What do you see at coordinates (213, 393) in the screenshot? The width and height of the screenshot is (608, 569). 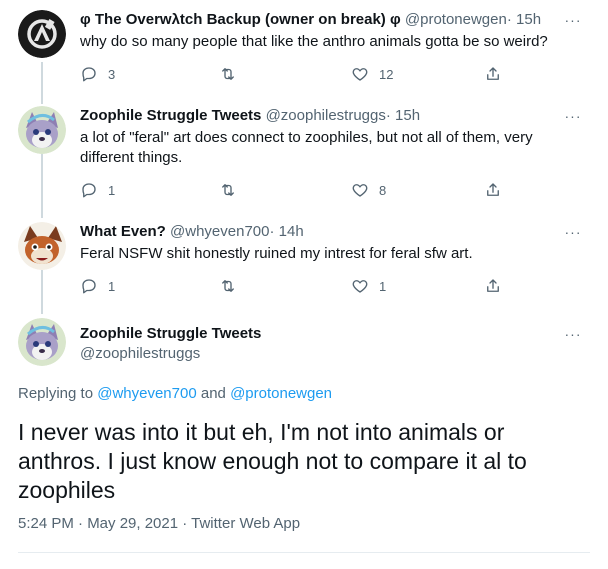 I see `replying-and: and` at bounding box center [213, 393].